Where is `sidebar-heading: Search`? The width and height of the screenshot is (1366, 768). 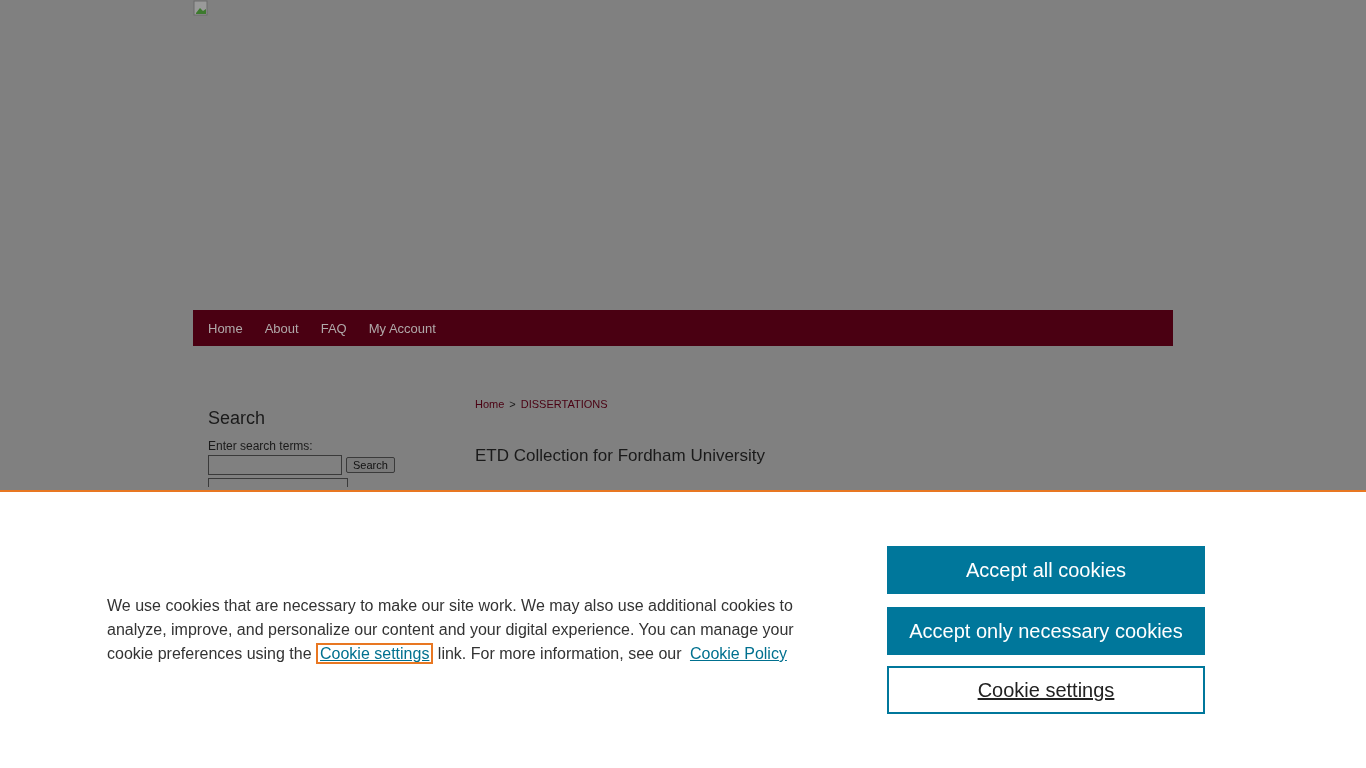 sidebar-heading: Search is located at coordinates (237, 418).